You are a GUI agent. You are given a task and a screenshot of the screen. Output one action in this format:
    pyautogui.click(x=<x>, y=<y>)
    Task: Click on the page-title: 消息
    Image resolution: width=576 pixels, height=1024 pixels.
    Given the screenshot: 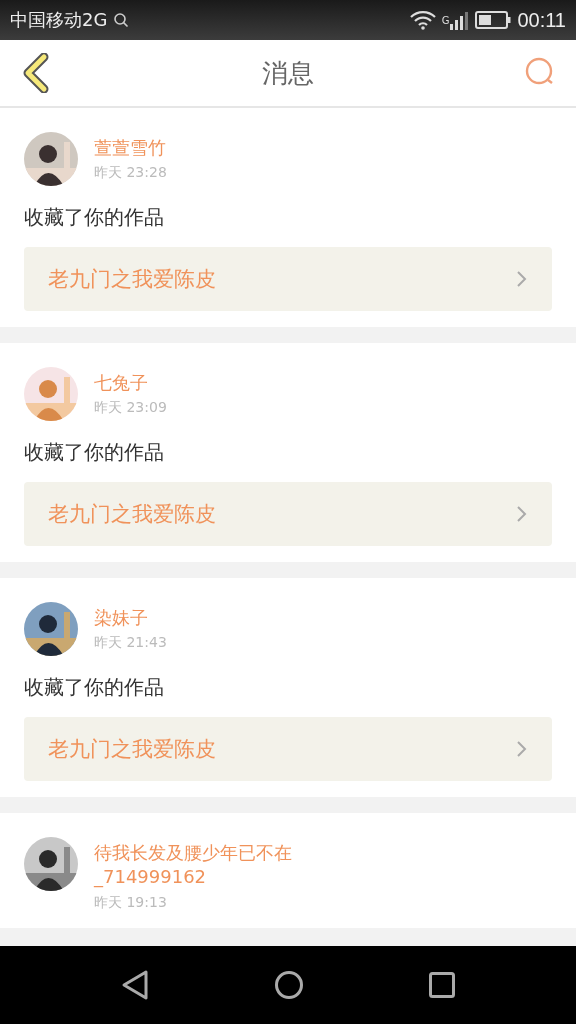 What is the action you would take?
    pyautogui.click(x=288, y=73)
    